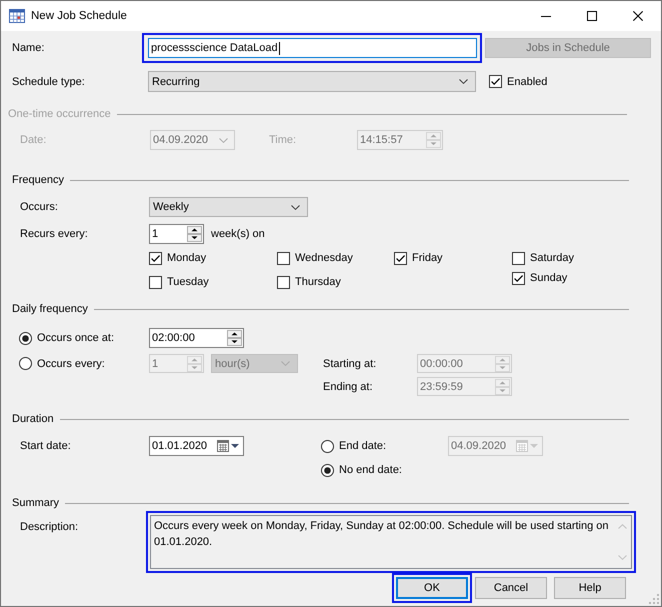  Describe the element at coordinates (318, 282) in the screenshot. I see `checkbox-label: Thursday` at that location.